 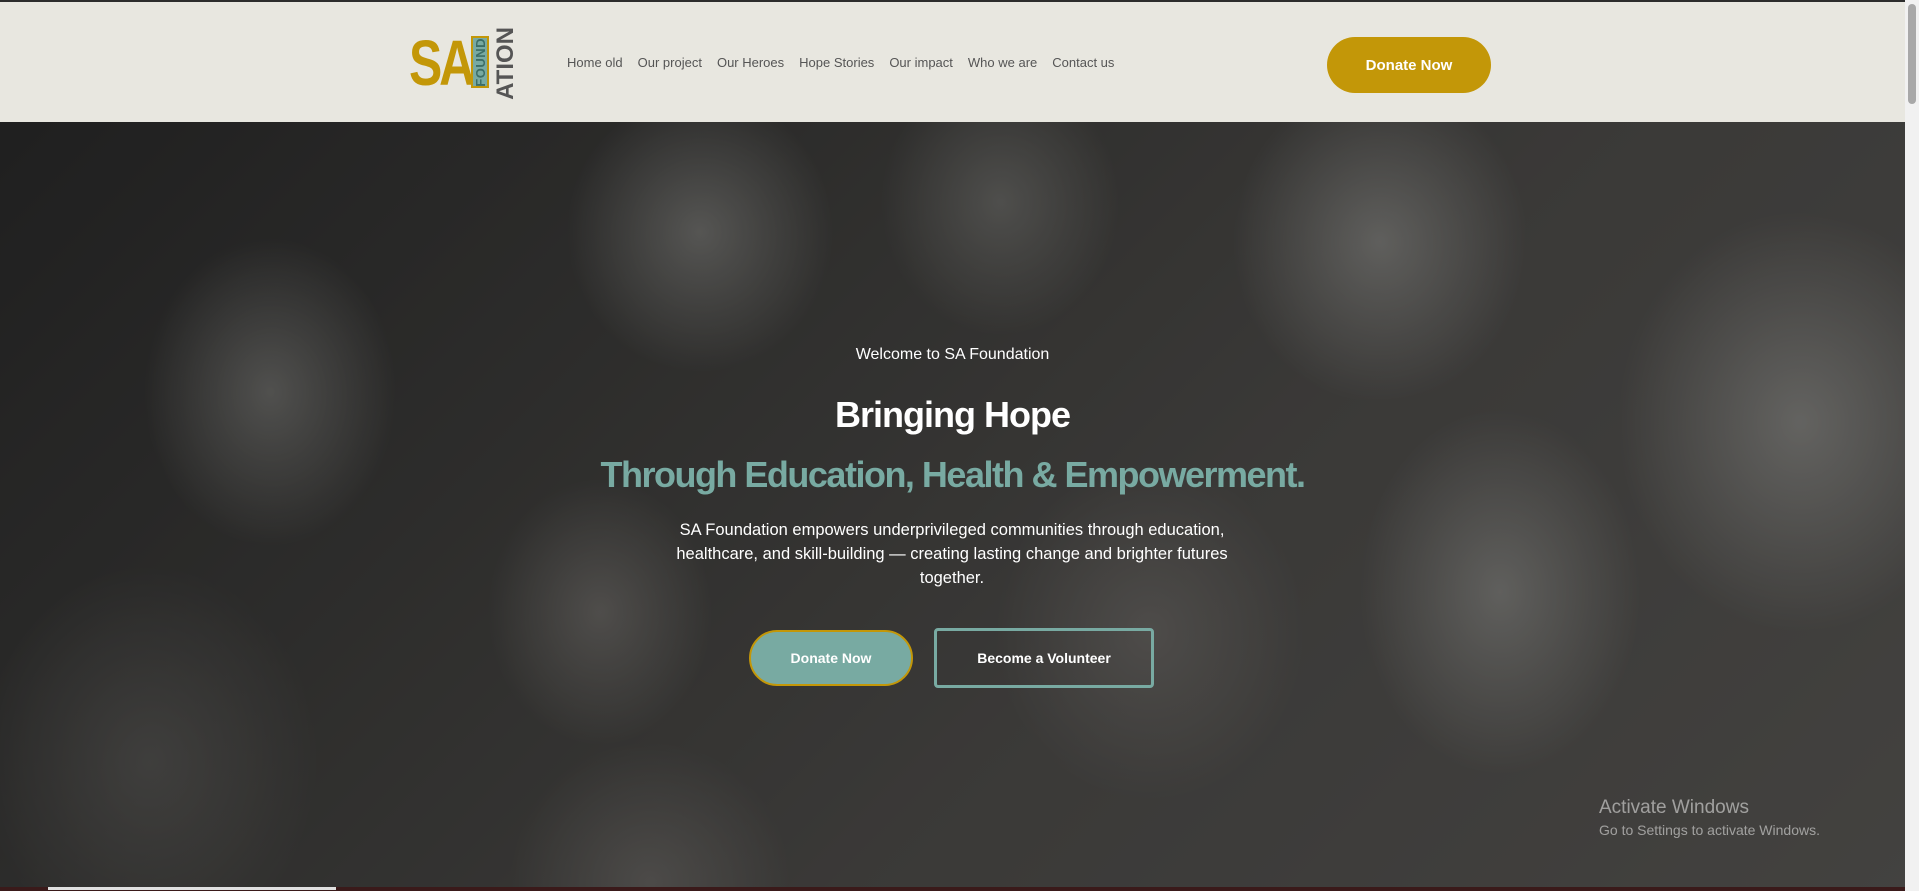 What do you see at coordinates (1002, 62) in the screenshot?
I see `nav-item-who-we-are: Who we are` at bounding box center [1002, 62].